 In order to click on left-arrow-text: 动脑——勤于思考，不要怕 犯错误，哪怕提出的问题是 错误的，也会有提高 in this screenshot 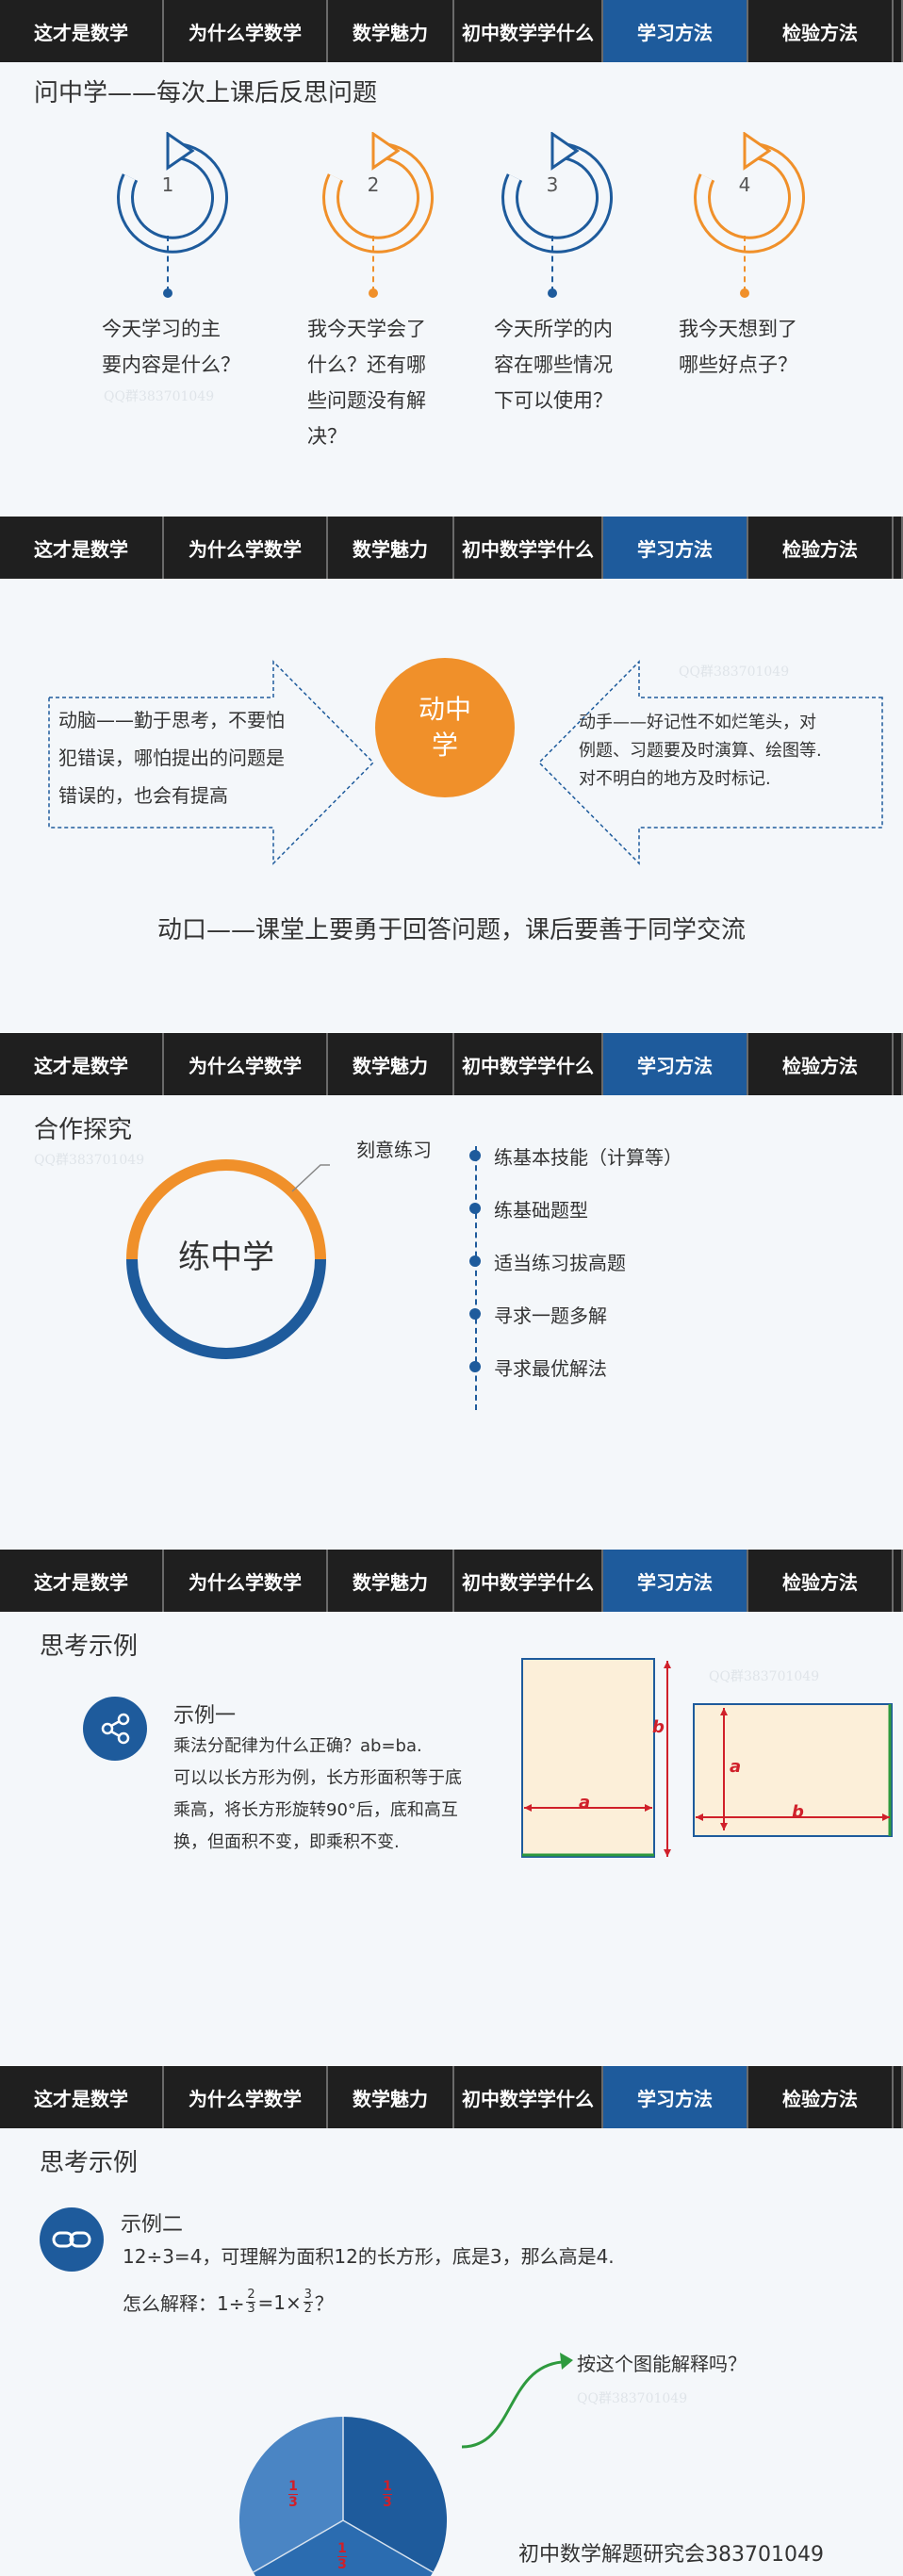, I will do `click(171, 758)`.